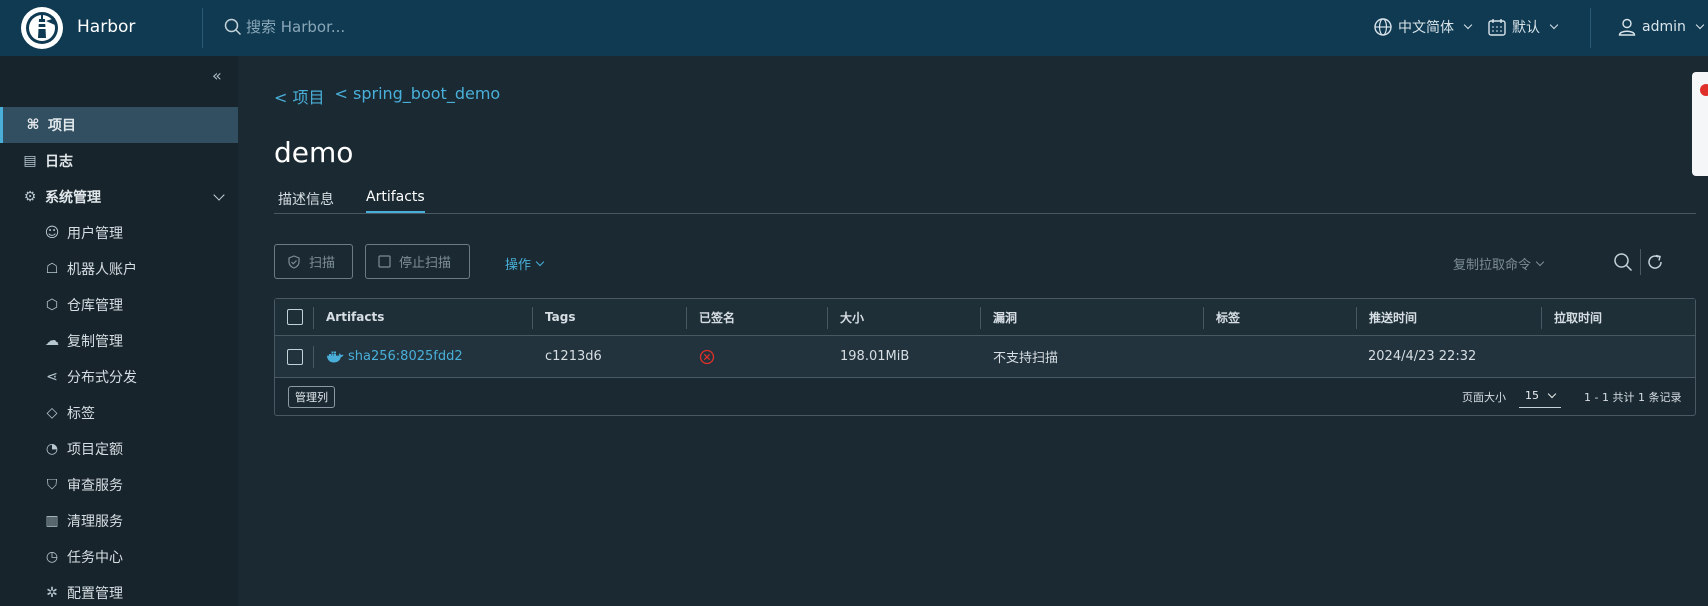 Image resolution: width=1708 pixels, height=606 pixels. Describe the element at coordinates (95, 342) in the screenshot. I see `sidebar-item-label: 复制管理` at that location.